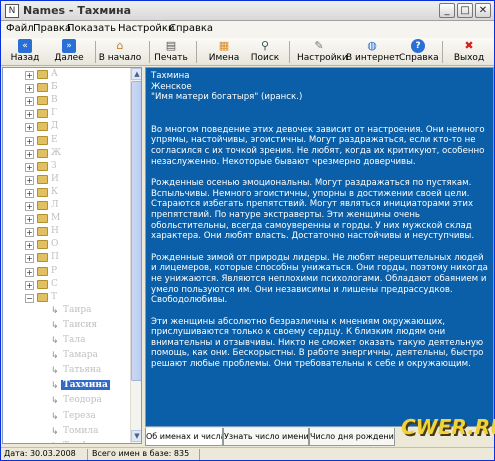 The width and height of the screenshot is (495, 461). What do you see at coordinates (136, 436) in the screenshot?
I see `scroll-down-button: ▼` at bounding box center [136, 436].